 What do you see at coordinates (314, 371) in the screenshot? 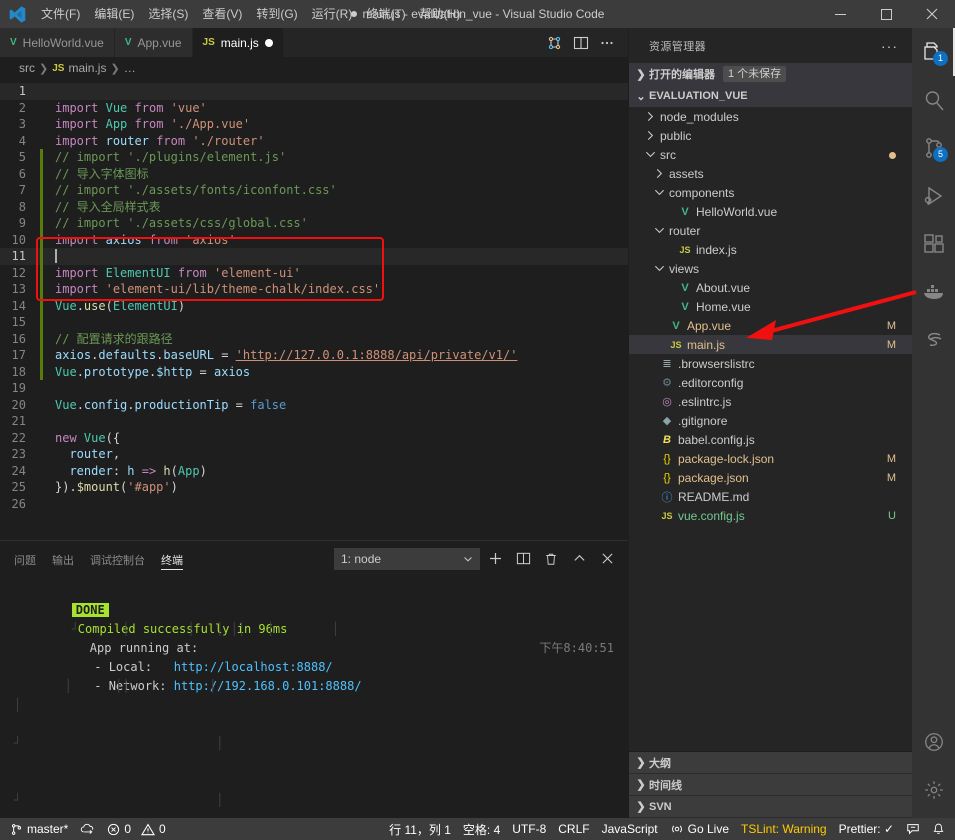
I see `code-line: 18 Vue.prototype.$http = axios` at bounding box center [314, 371].